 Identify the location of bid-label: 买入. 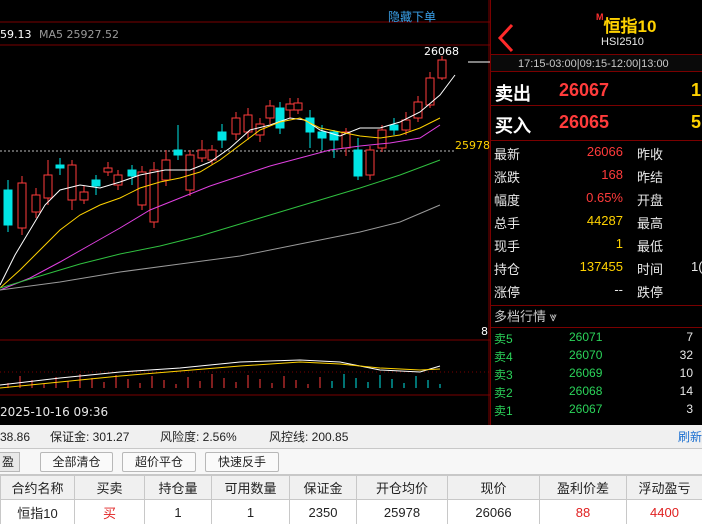
(513, 126).